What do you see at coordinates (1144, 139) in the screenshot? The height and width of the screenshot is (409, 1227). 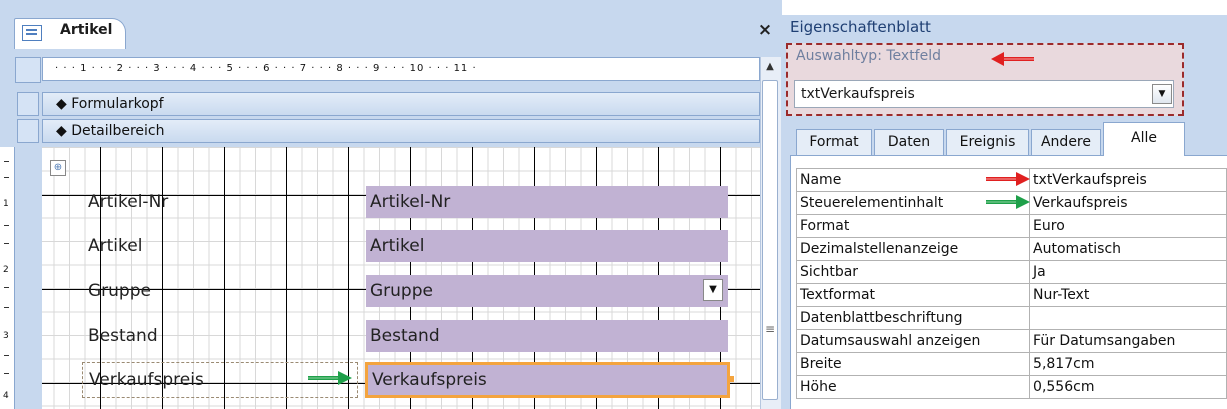 I see `tab-alle-active: Alle` at bounding box center [1144, 139].